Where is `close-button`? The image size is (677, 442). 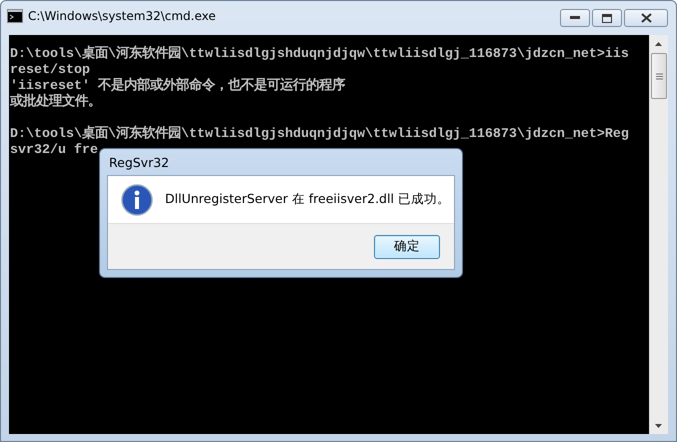 close-button is located at coordinates (646, 18).